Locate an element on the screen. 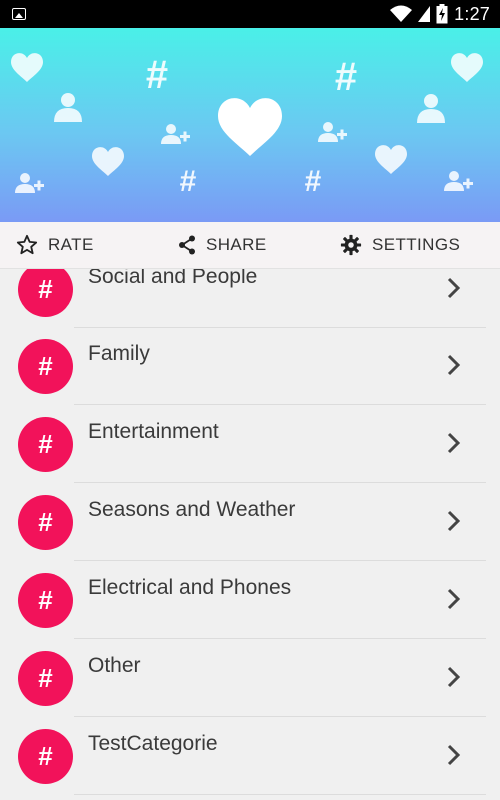 This screenshot has width=500, height=800. big-heart-icon is located at coordinates (250, 127).